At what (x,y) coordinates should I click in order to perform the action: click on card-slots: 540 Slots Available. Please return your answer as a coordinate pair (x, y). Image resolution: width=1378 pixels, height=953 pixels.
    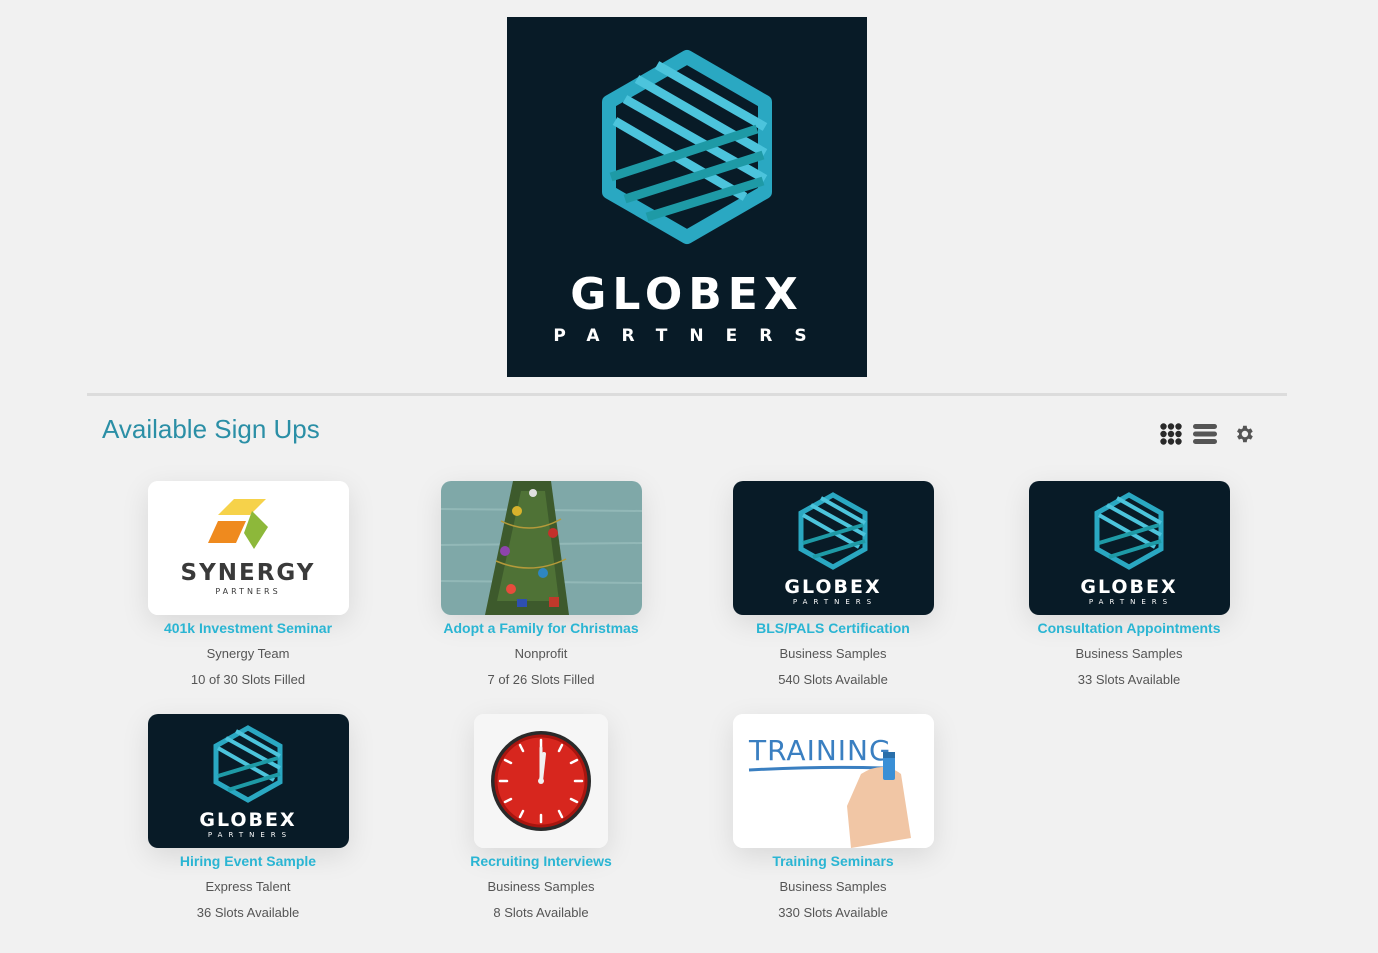
    Looking at the image, I should click on (833, 679).